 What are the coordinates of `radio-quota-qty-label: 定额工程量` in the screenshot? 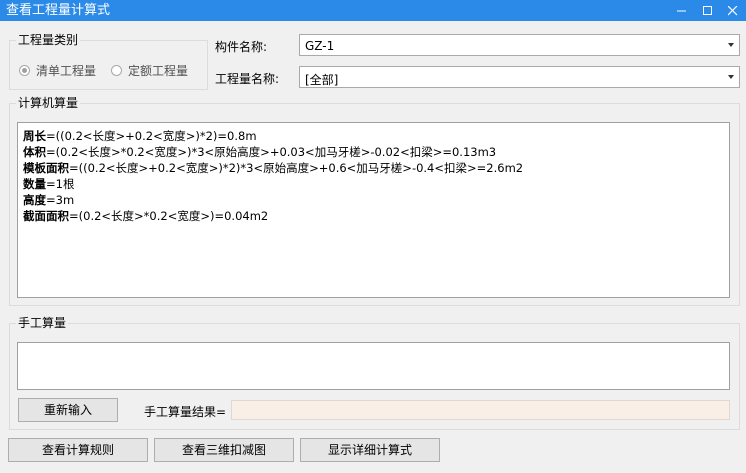 It's located at (158, 71).